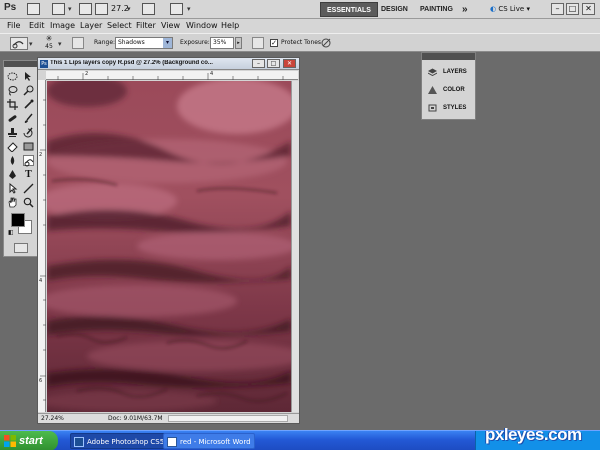 This screenshot has width=600, height=450. Describe the element at coordinates (10, 441) in the screenshot. I see `windows-flag-icon` at that location.